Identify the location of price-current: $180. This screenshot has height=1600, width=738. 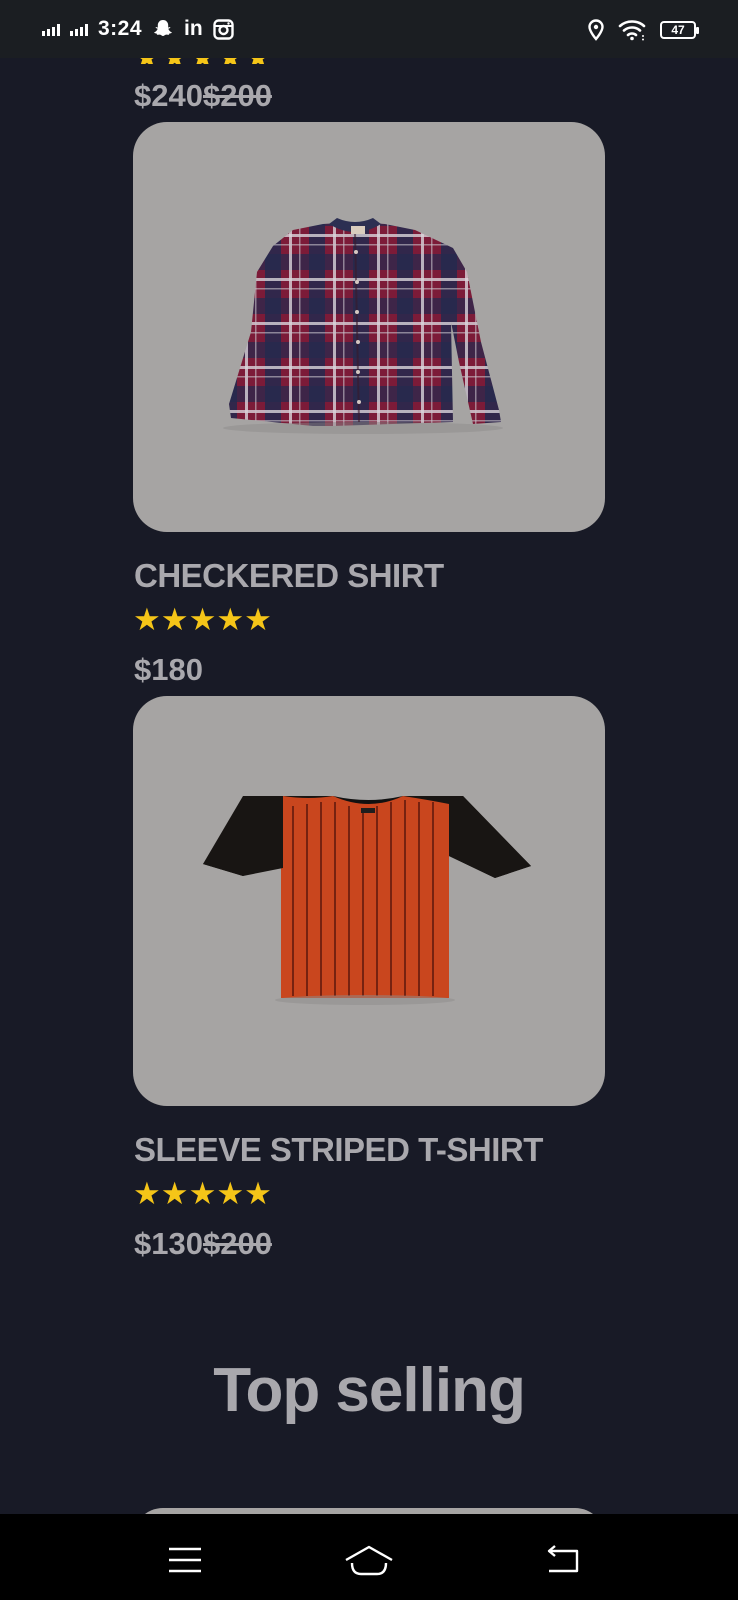
(168, 669).